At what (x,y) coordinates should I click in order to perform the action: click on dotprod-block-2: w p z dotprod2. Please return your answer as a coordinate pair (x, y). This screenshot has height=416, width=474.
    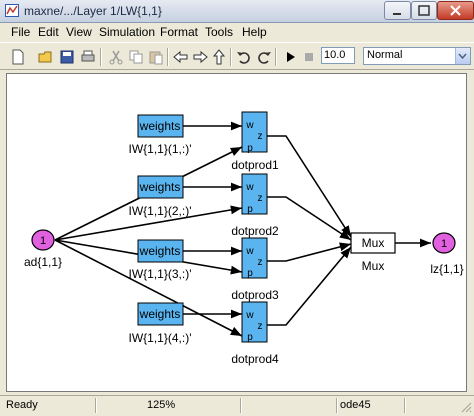
    Looking at the image, I should click on (255, 205).